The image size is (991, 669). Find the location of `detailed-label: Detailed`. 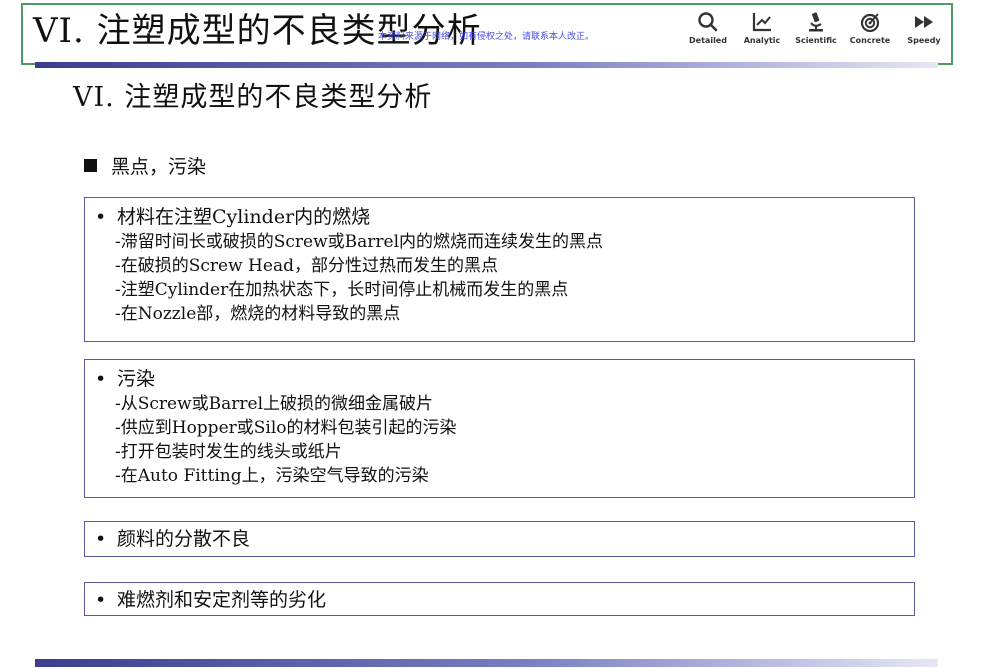

detailed-label: Detailed is located at coordinates (708, 40).